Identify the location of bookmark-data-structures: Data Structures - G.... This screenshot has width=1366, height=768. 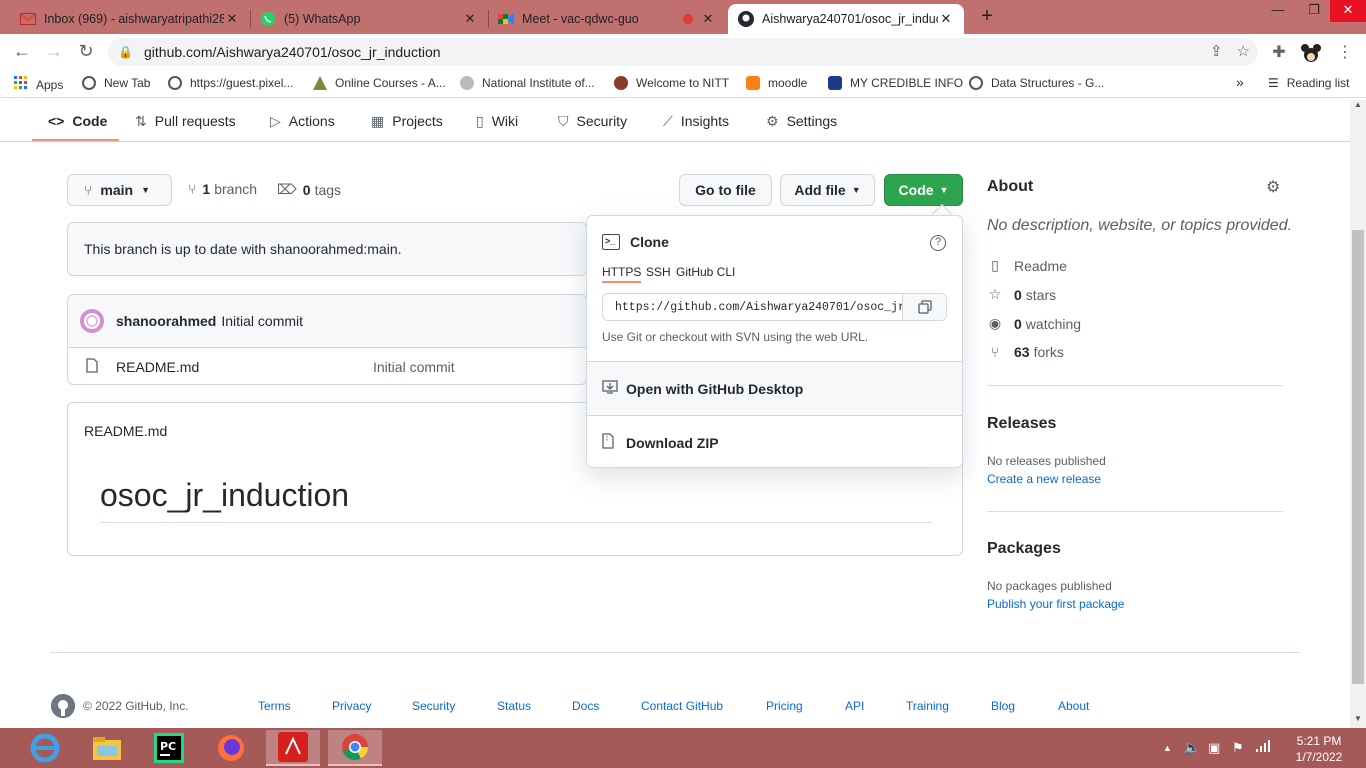
(1036, 83).